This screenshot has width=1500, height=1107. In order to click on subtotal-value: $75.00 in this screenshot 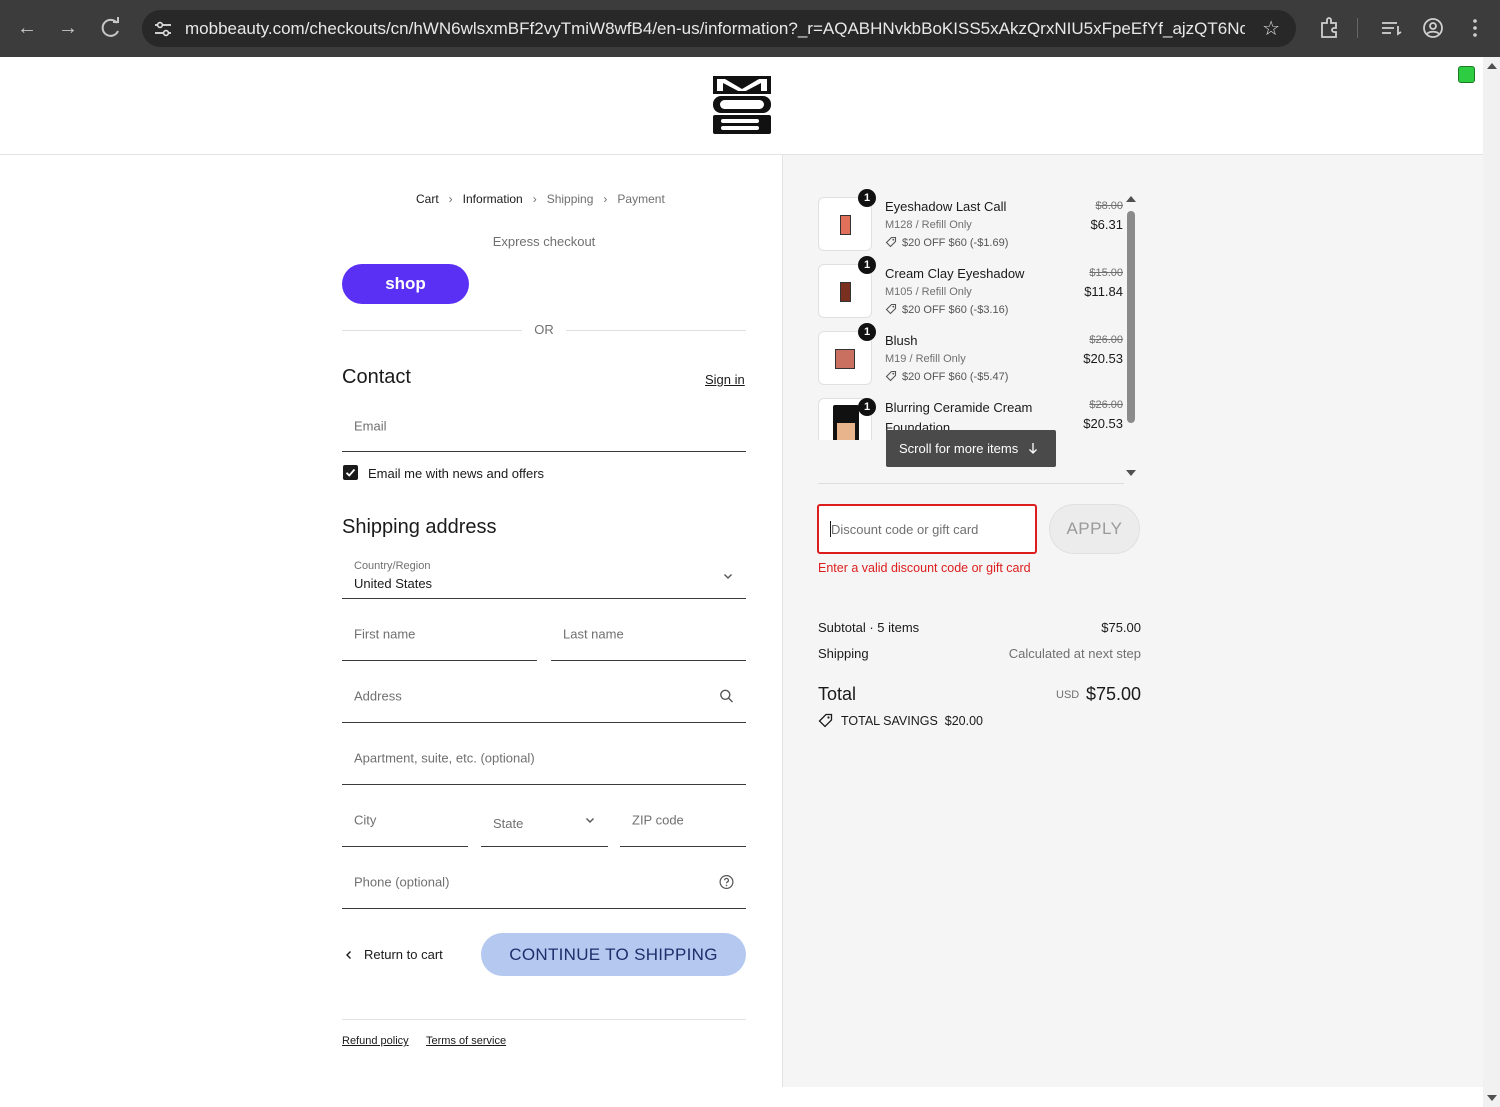, I will do `click(1121, 627)`.